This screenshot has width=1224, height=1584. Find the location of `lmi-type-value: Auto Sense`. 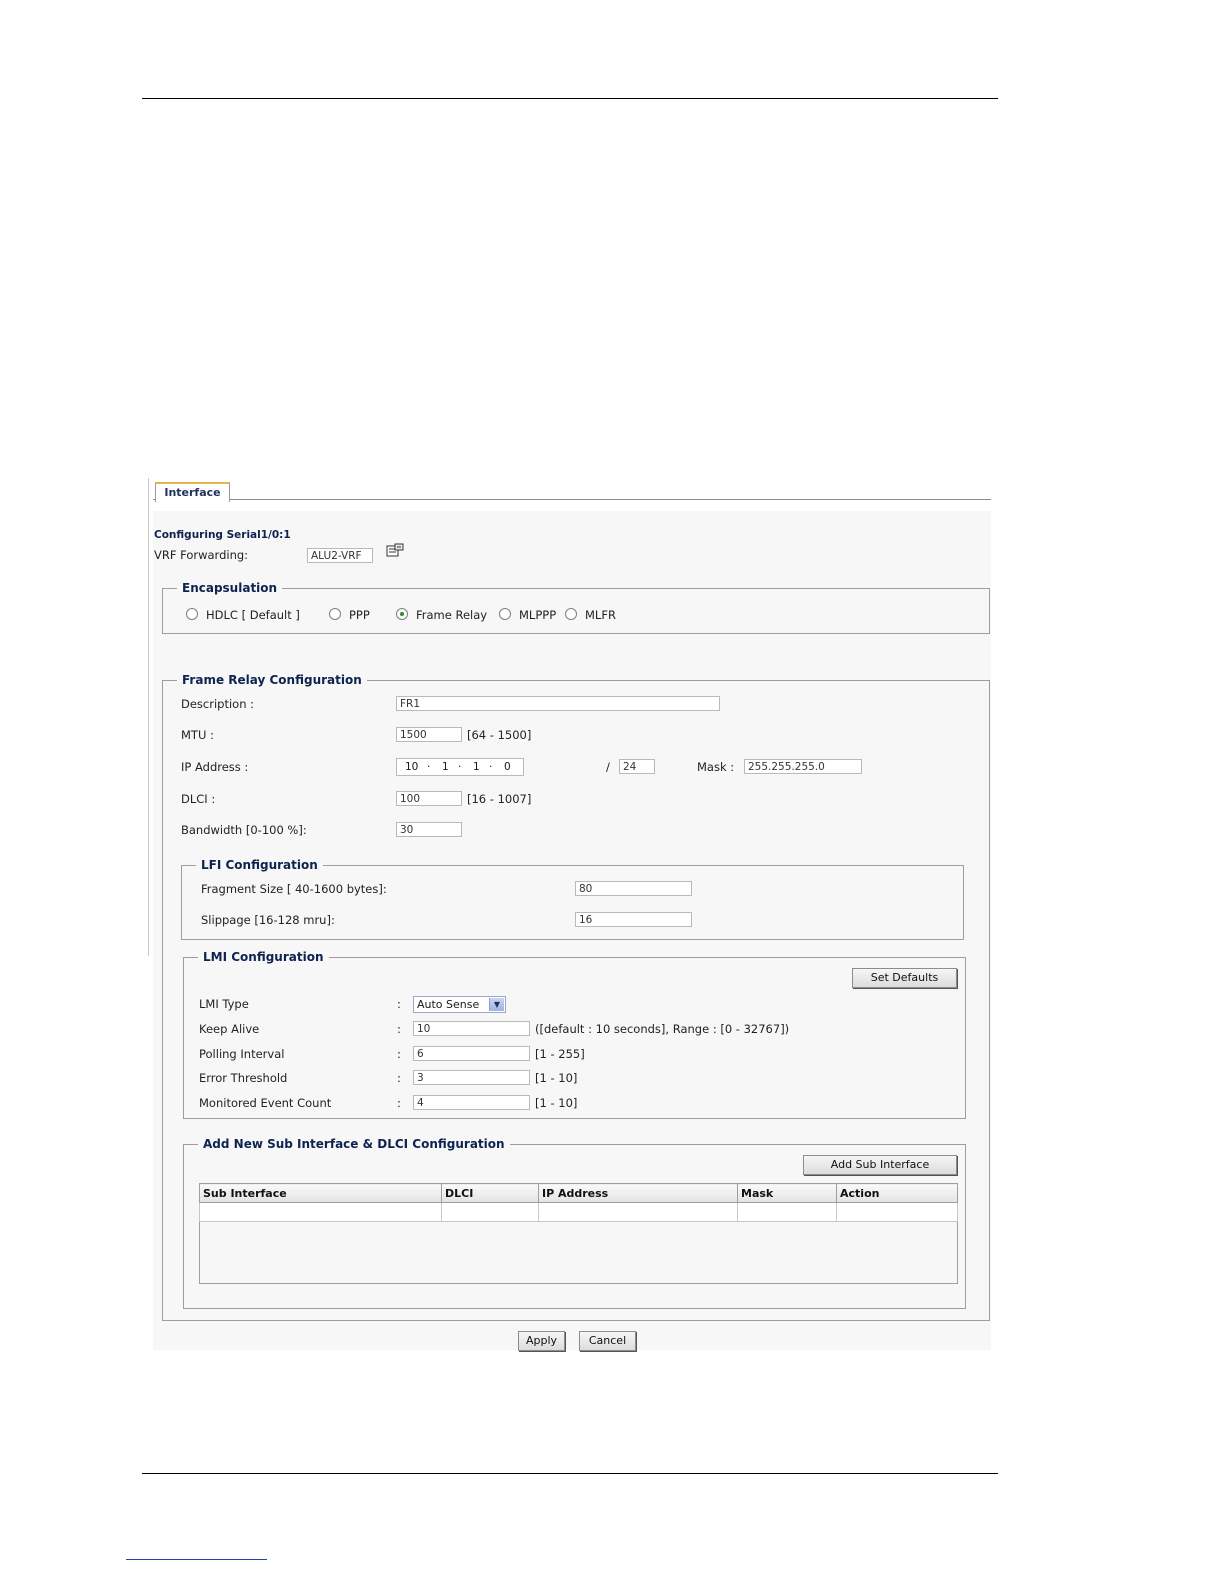

lmi-type-value: Auto Sense is located at coordinates (448, 1004).